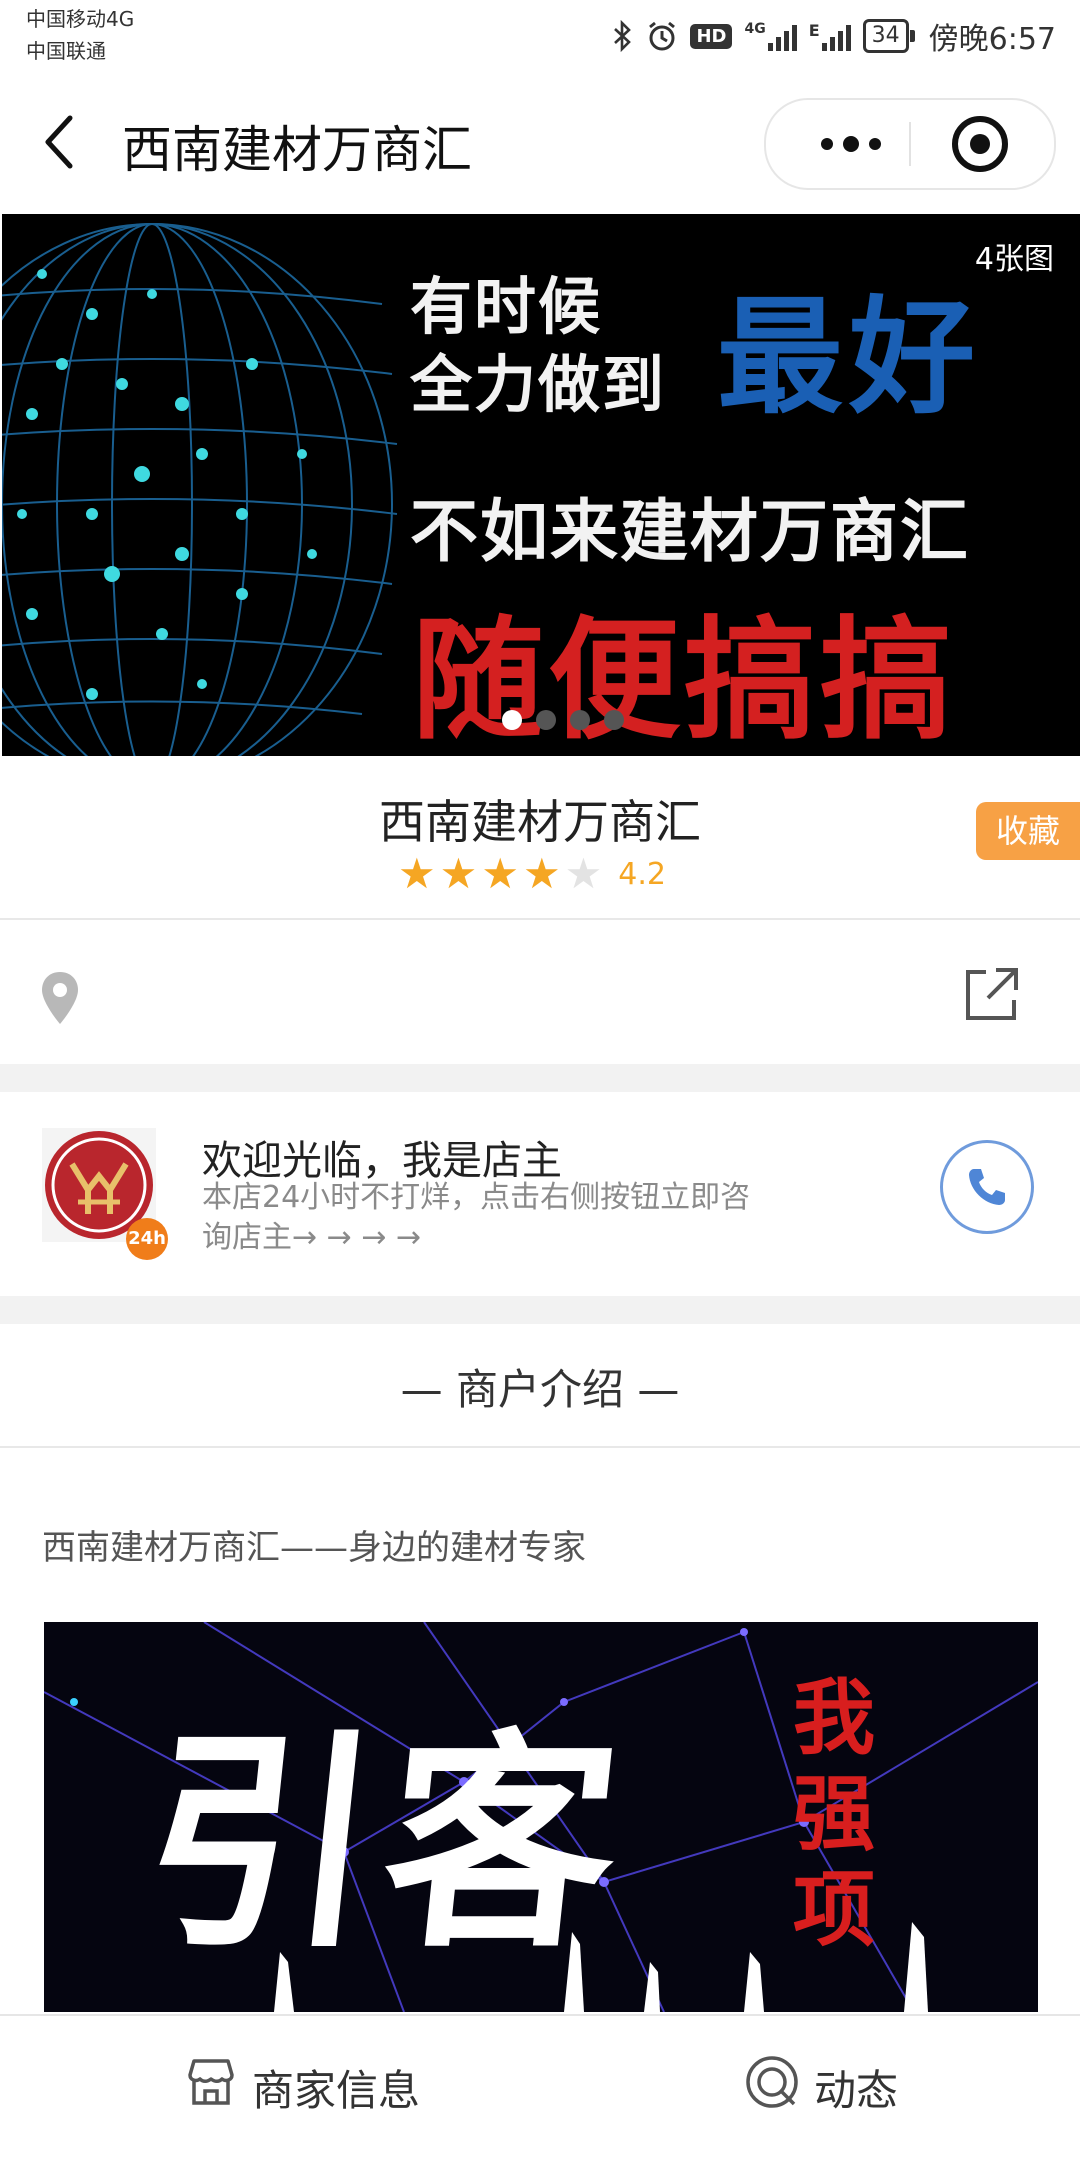 The height and width of the screenshot is (2162, 1080). I want to click on section-title-intro: — 商户介绍 —, so click(540, 1389).